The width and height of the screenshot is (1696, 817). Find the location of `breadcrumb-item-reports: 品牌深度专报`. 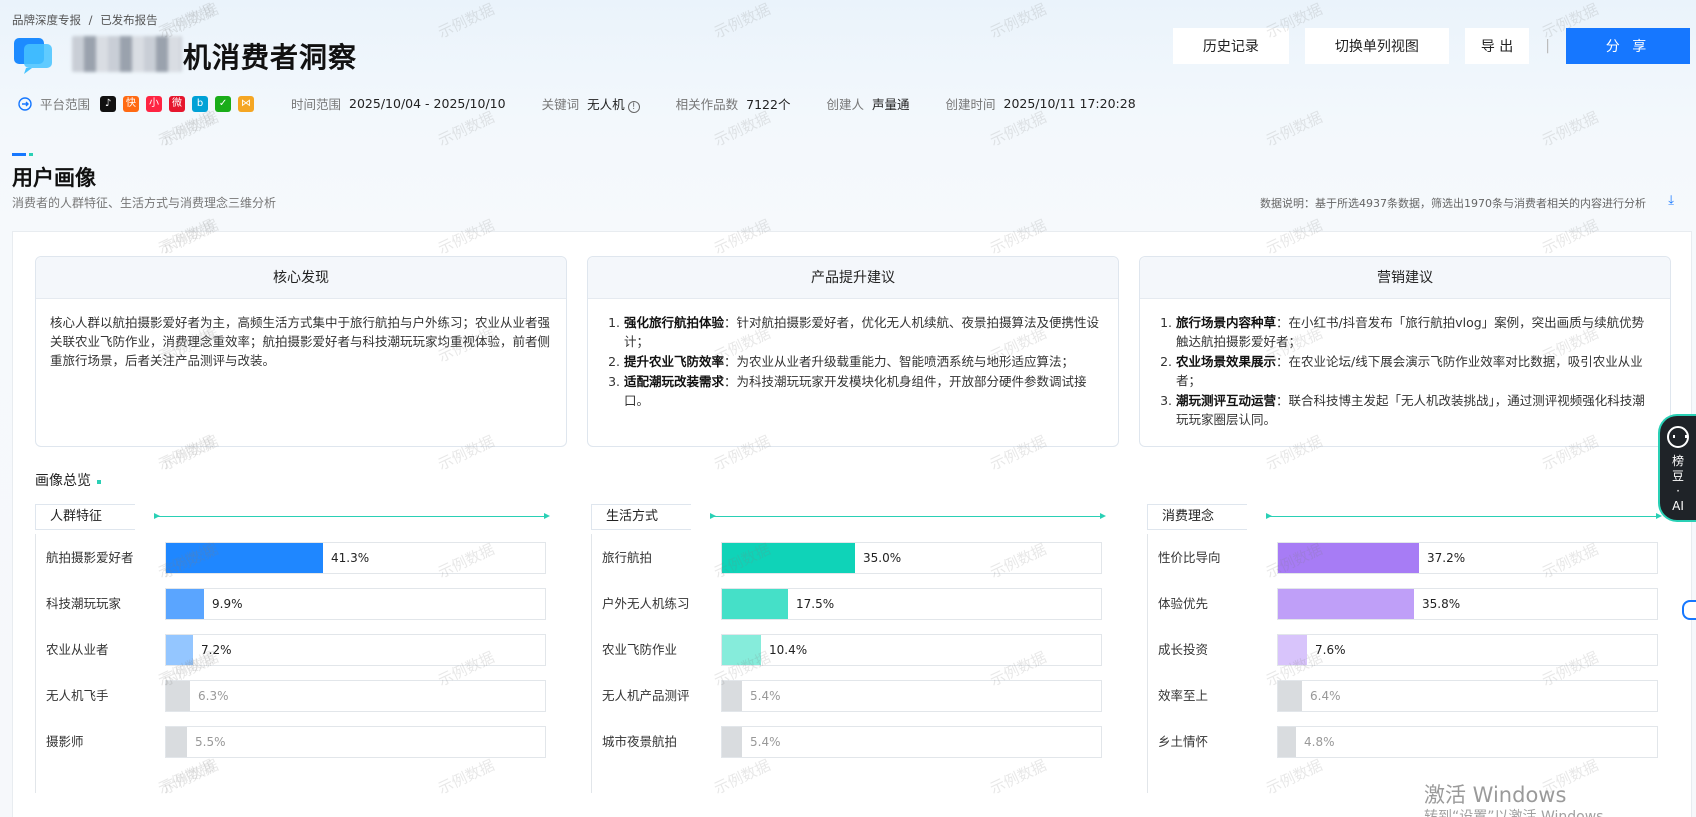

breadcrumb-item-reports: 品牌深度专报 is located at coordinates (46, 20).